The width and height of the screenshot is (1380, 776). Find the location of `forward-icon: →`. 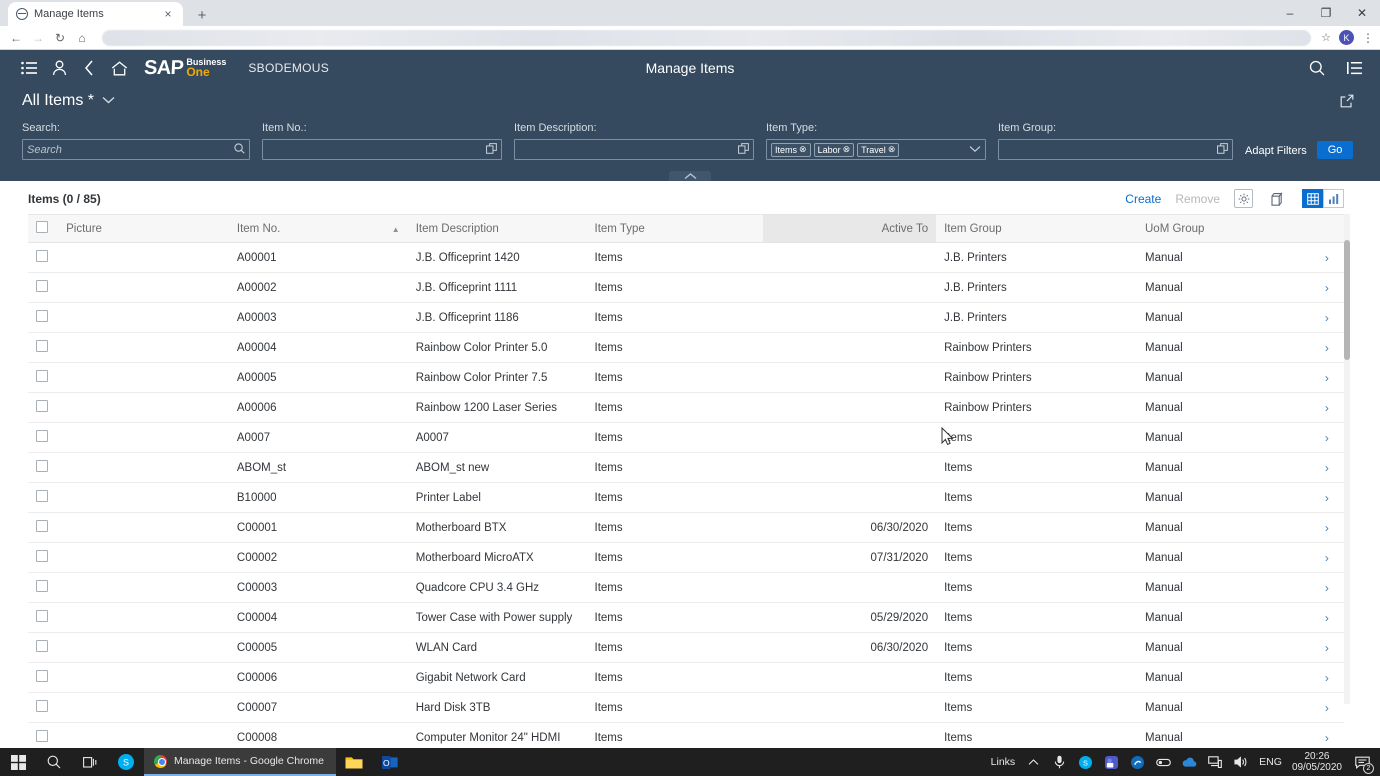

forward-icon: → is located at coordinates (38, 38).